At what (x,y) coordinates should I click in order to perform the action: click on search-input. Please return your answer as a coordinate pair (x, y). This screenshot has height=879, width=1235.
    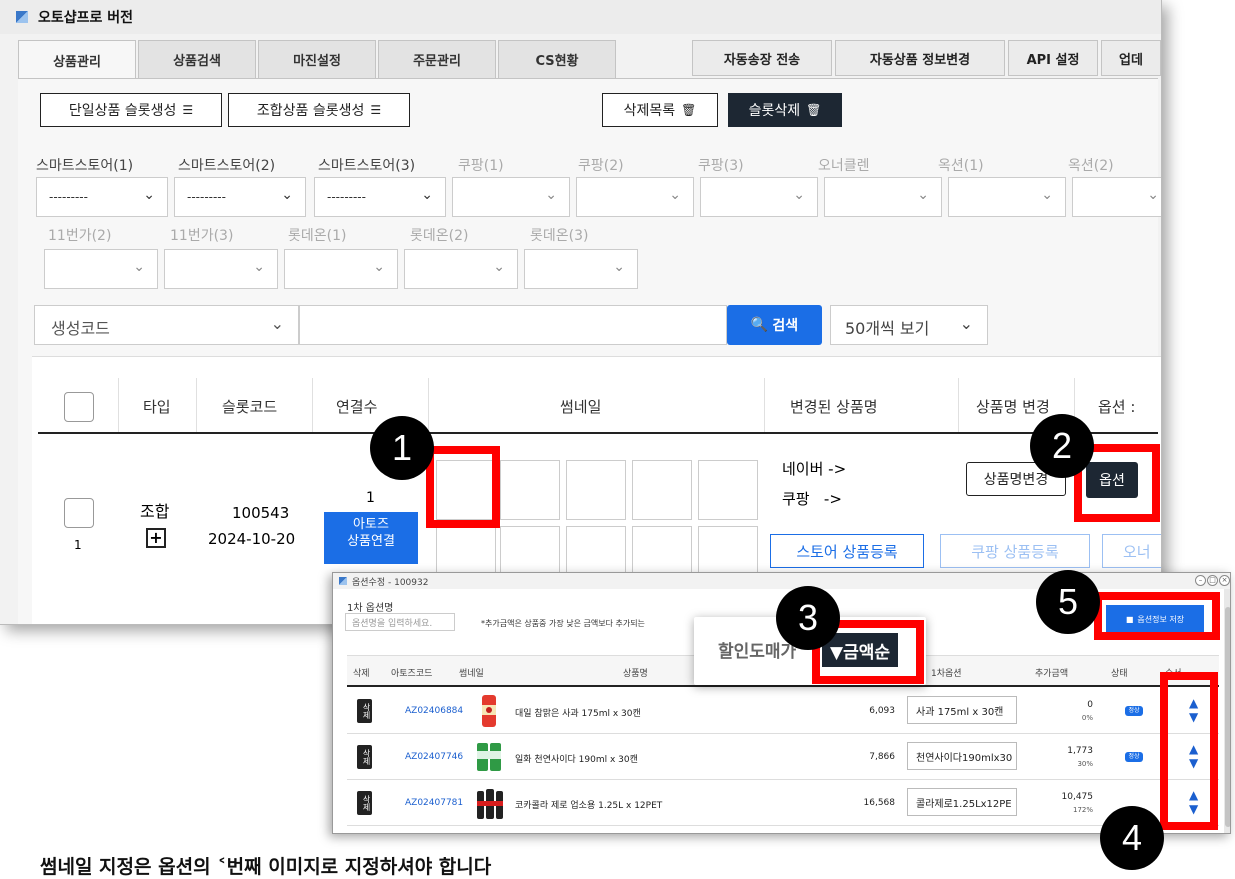
    Looking at the image, I should click on (513, 325).